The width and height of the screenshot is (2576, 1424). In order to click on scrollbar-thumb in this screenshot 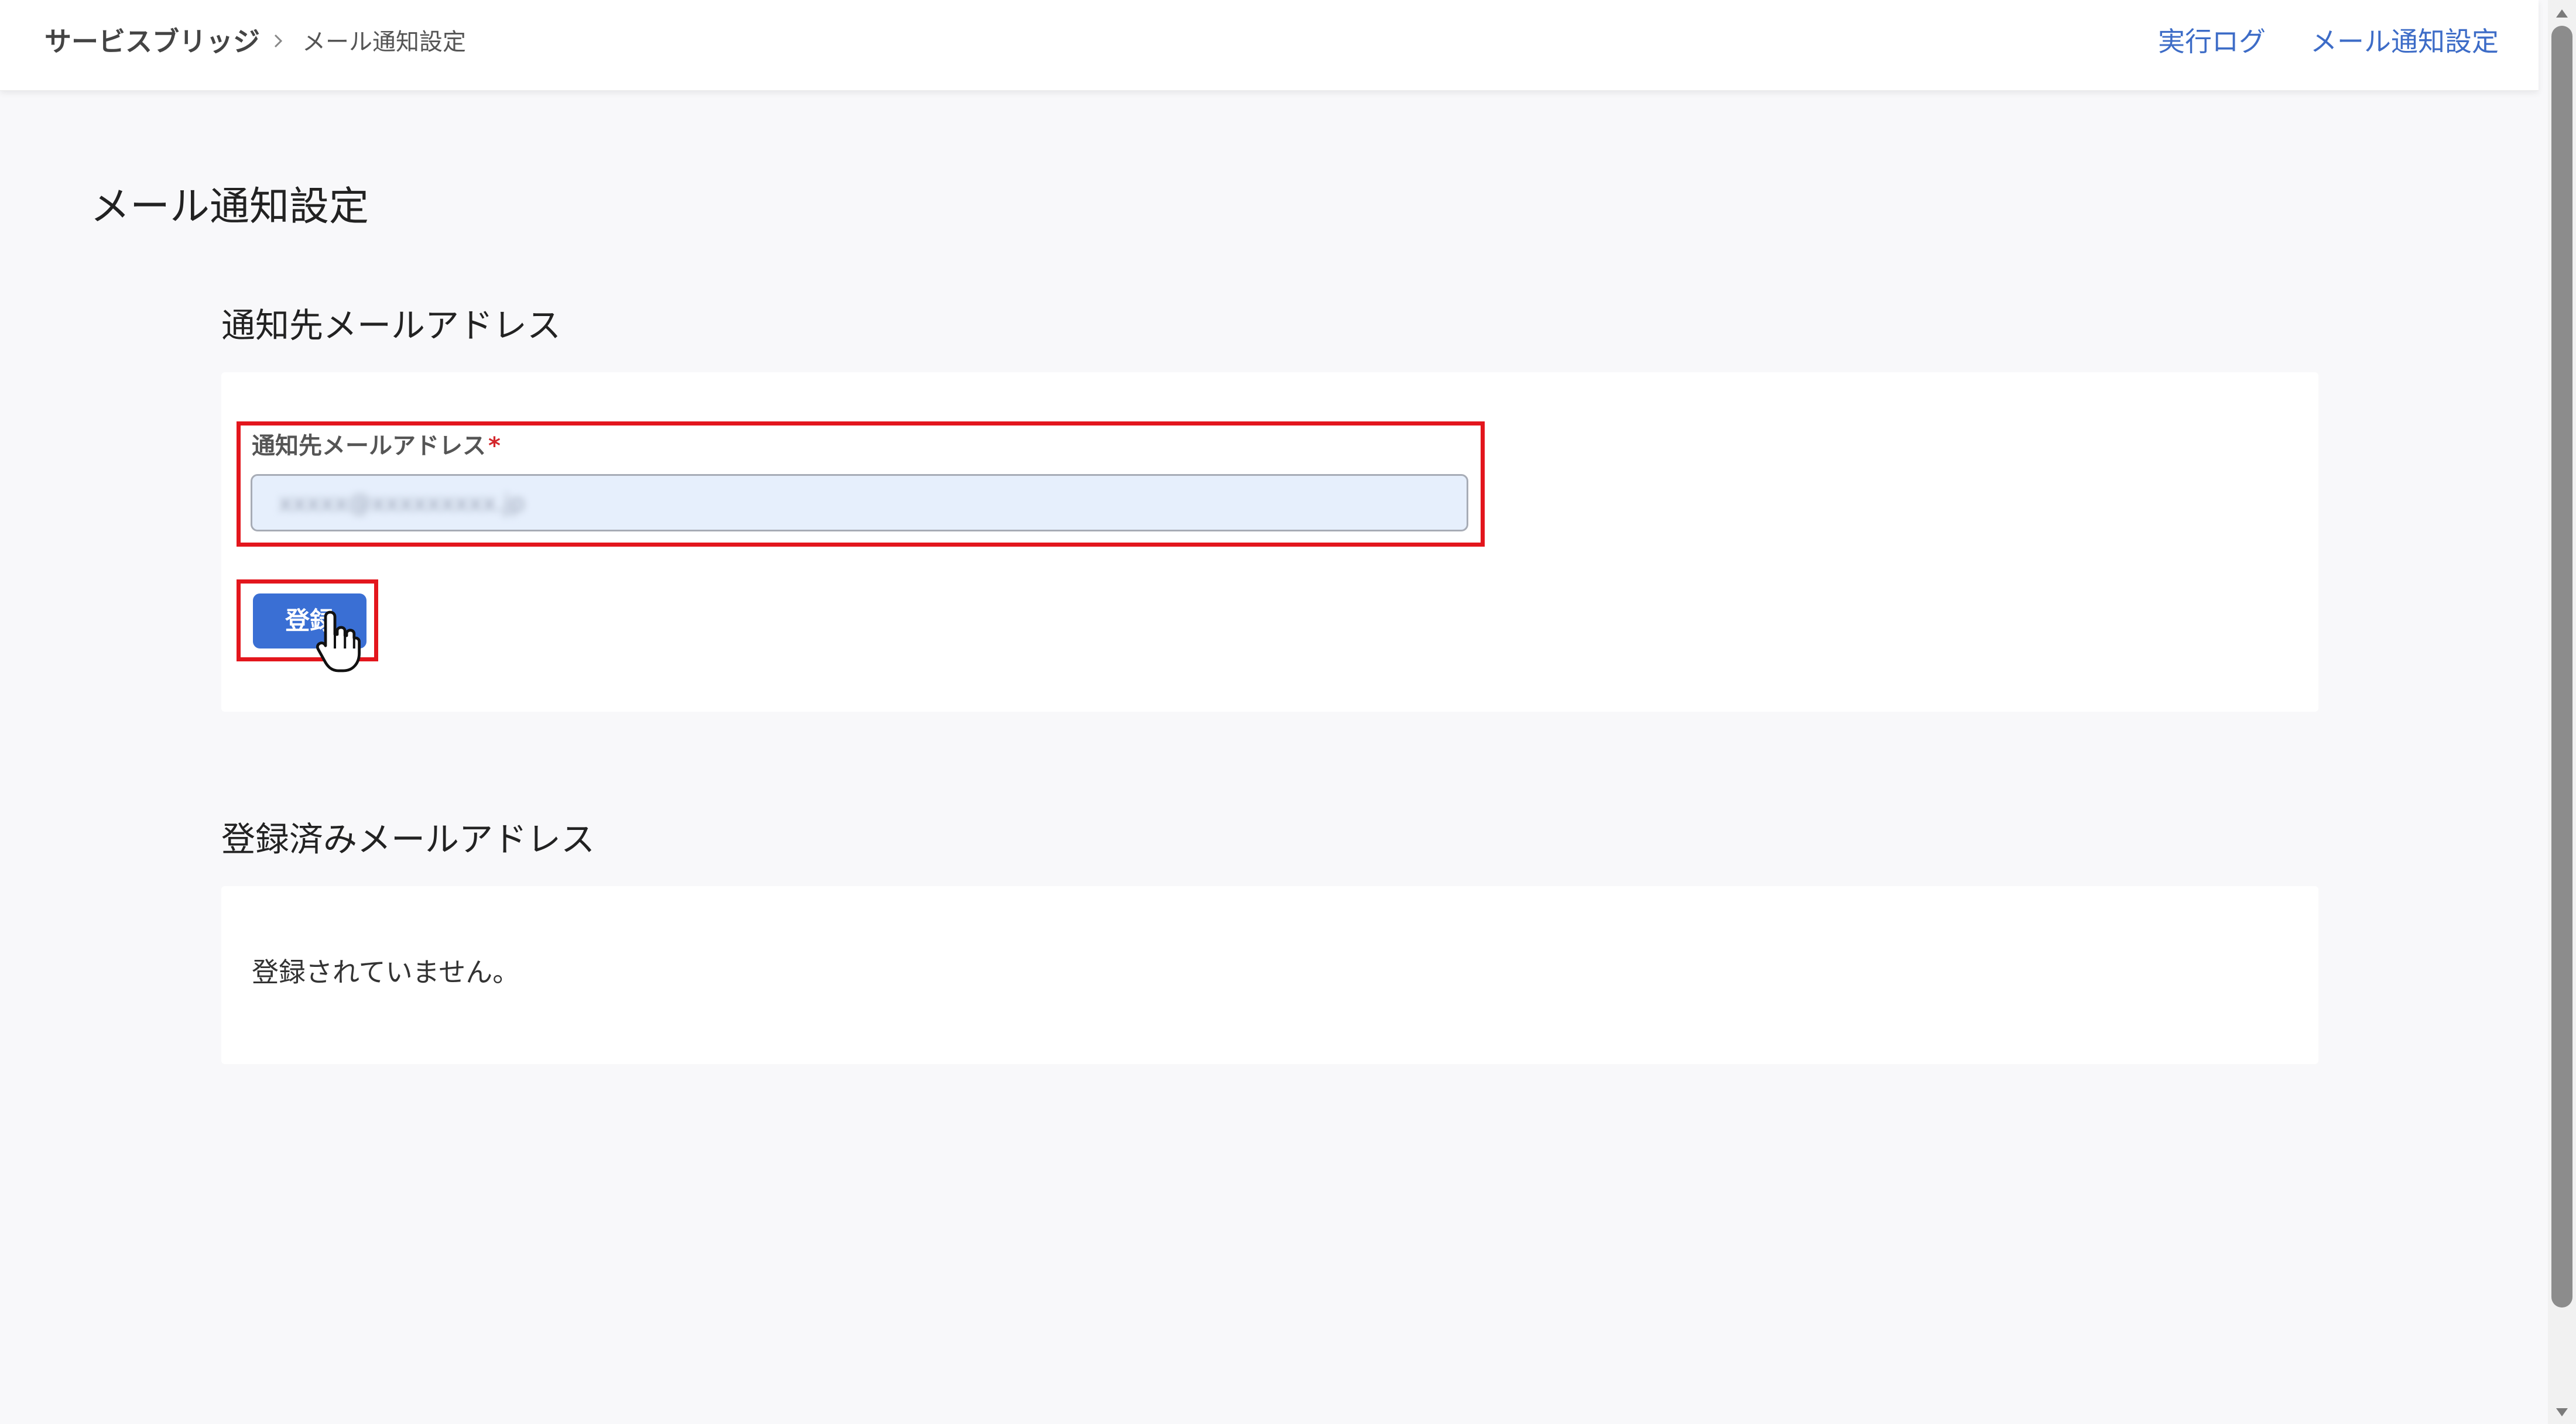, I will do `click(2561, 667)`.